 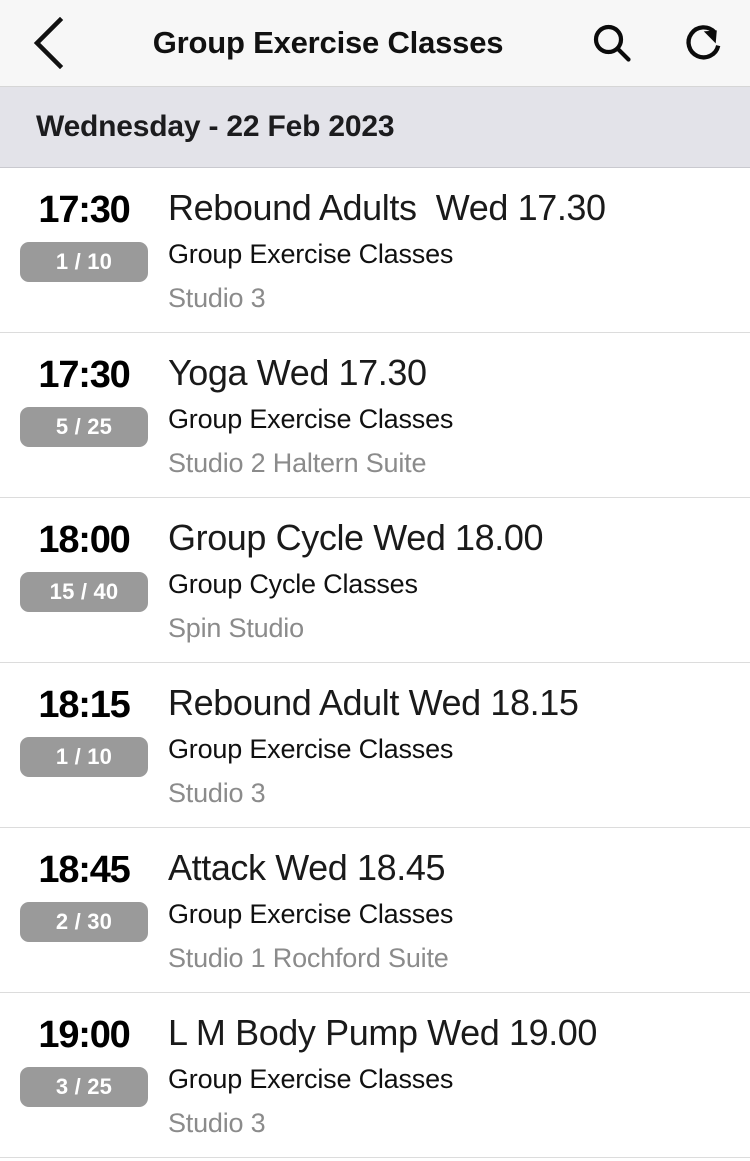 I want to click on class-location: Studio 1 Rochford Suite, so click(x=308, y=958).